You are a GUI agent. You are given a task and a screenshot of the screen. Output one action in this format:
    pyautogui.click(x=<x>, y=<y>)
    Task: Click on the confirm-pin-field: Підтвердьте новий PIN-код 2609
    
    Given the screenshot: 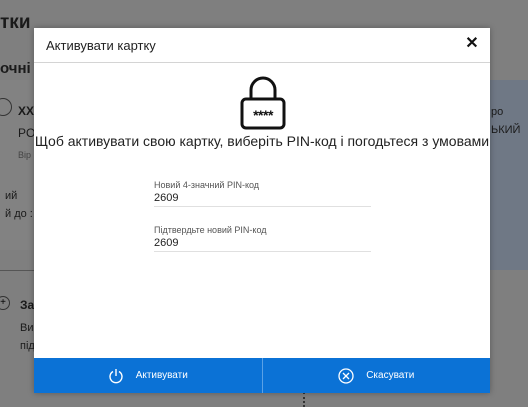 What is the action you would take?
    pyautogui.click(x=262, y=238)
    